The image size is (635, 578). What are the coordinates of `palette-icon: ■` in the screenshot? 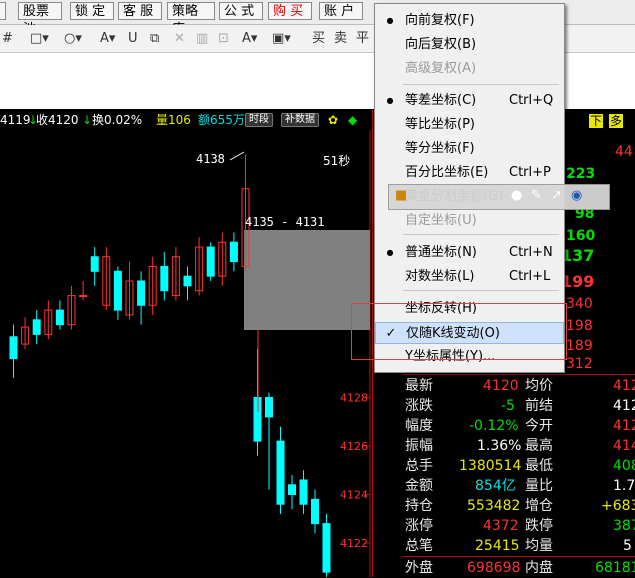 It's located at (401, 195).